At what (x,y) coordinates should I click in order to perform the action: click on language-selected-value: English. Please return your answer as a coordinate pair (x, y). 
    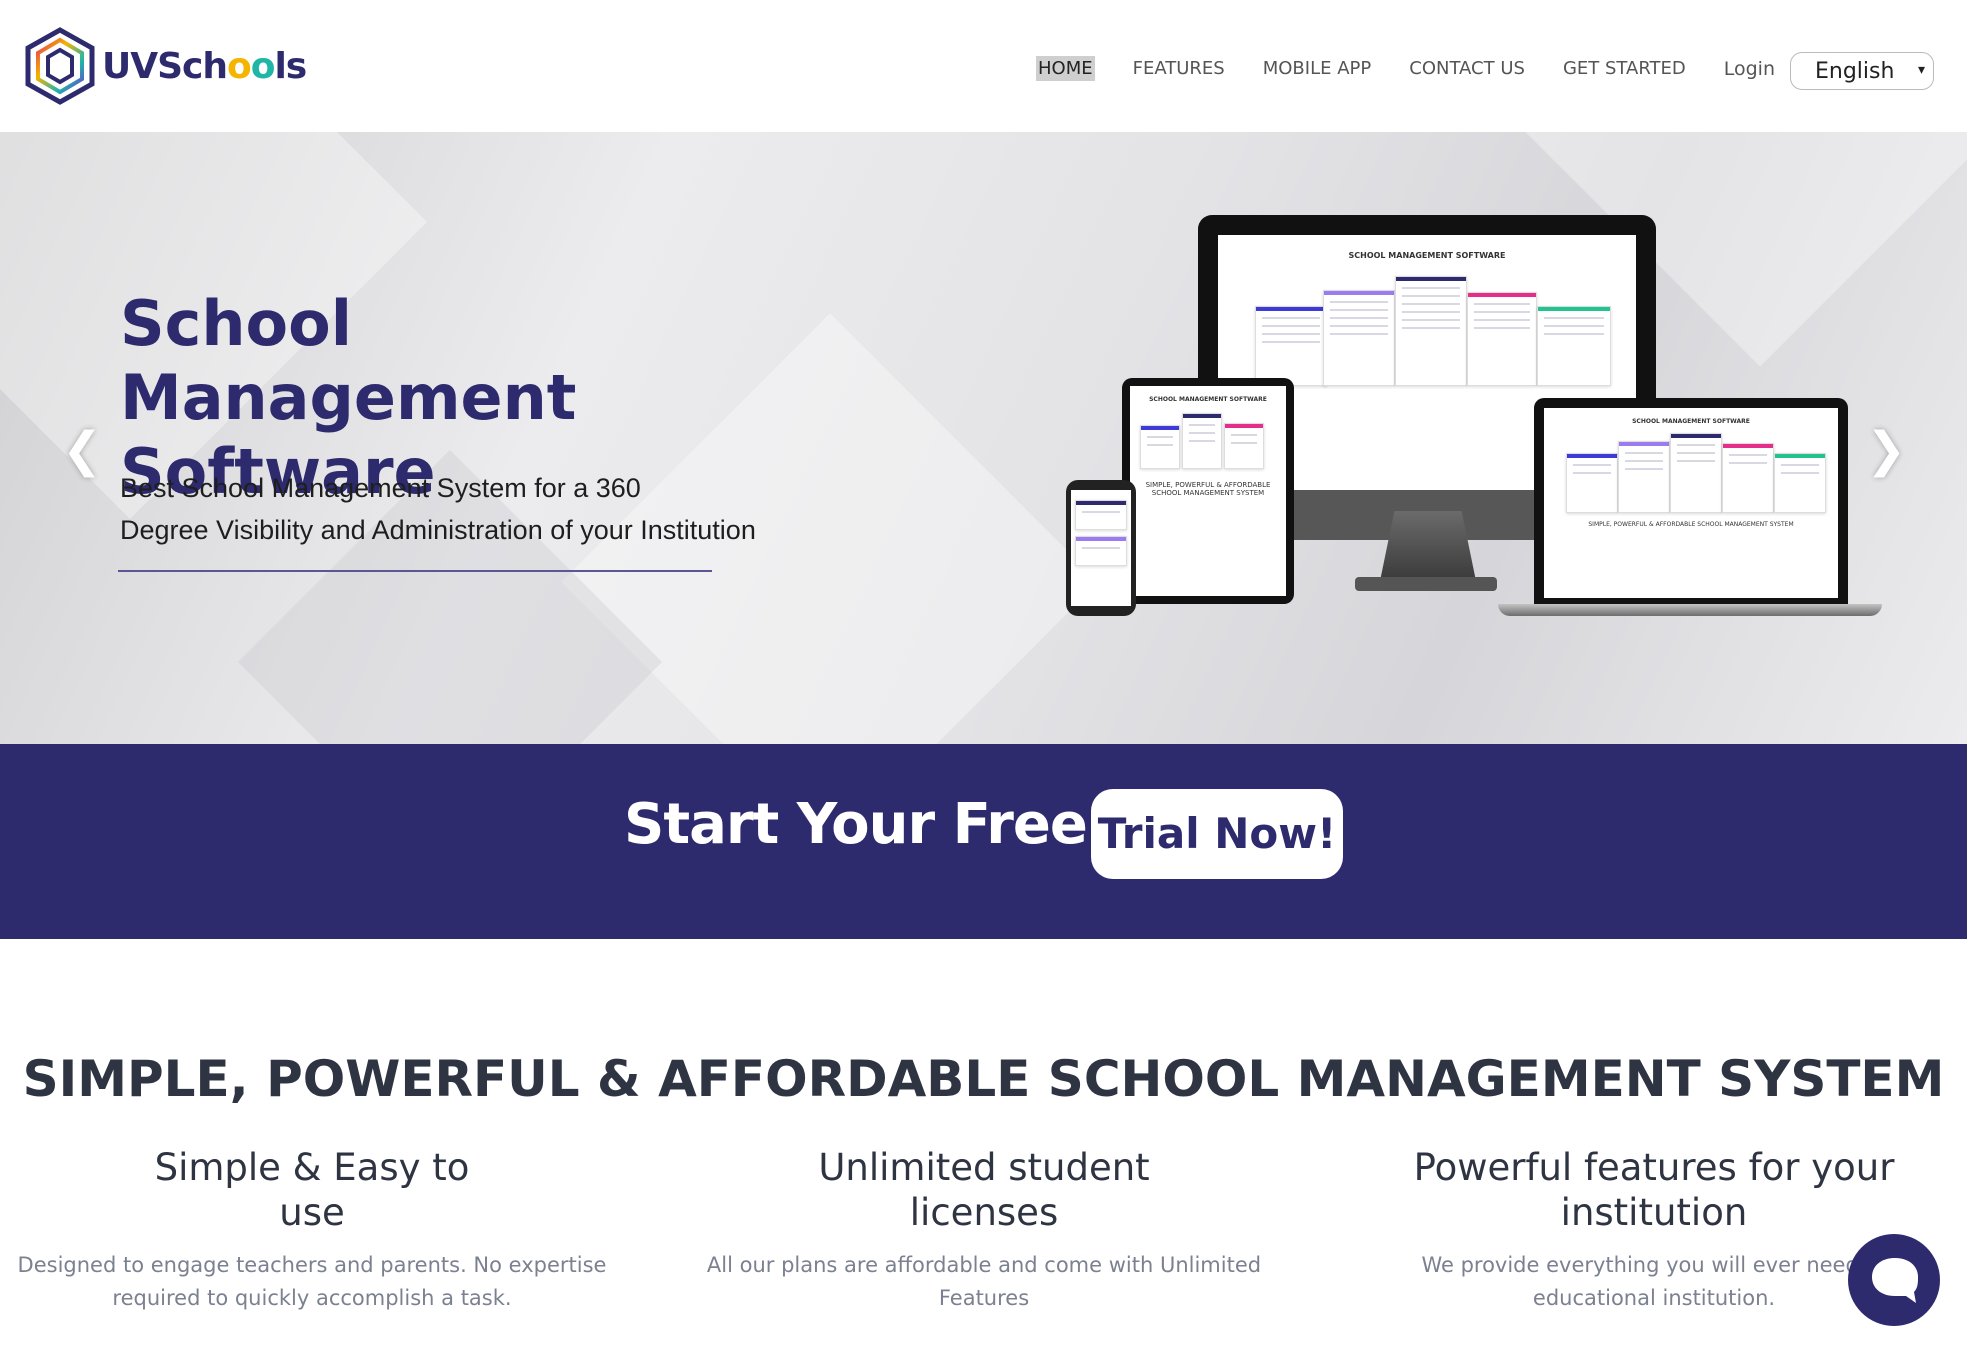
    Looking at the image, I should click on (1855, 71).